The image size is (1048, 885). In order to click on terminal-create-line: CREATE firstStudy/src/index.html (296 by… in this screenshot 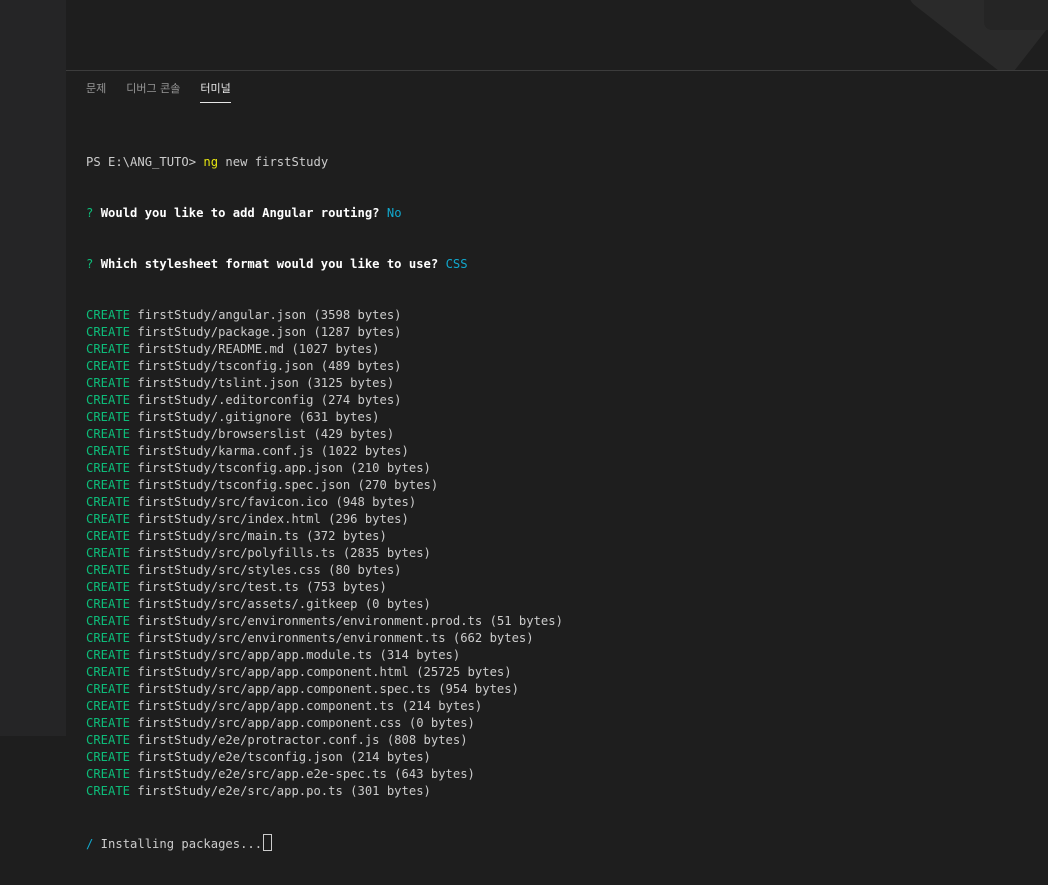, I will do `click(562, 519)`.